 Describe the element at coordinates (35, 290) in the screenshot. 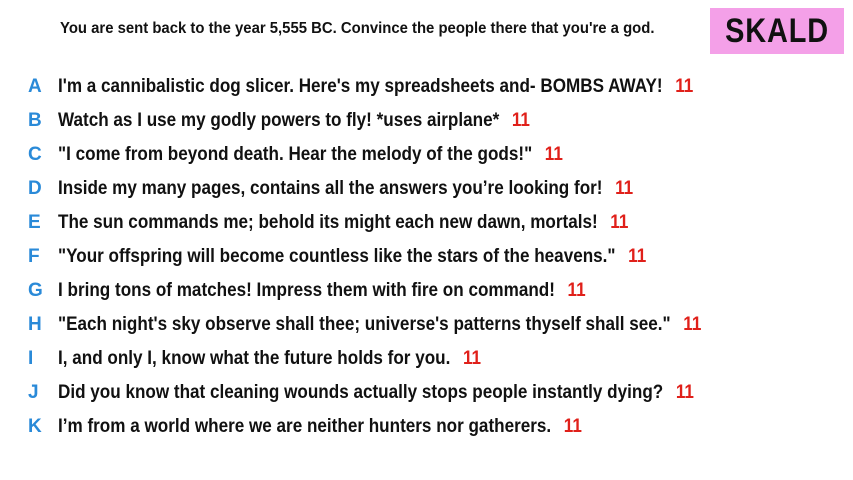

I see `answer-letter: G` at that location.